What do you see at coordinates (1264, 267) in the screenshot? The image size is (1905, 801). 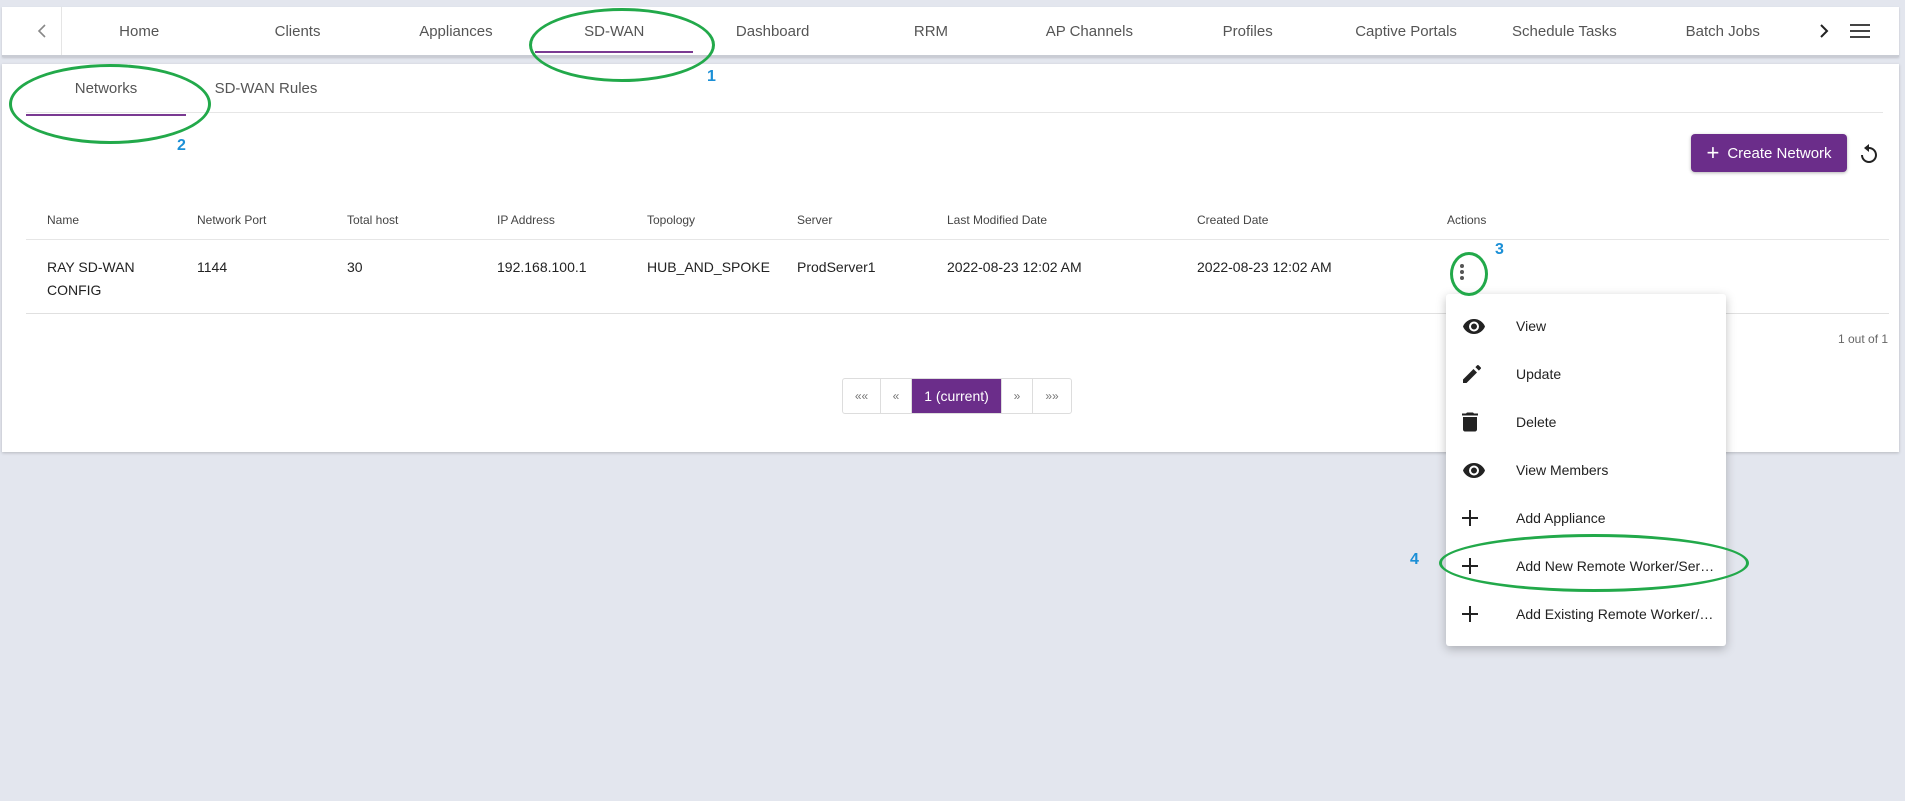 I see `cell-created: 2022-08-23 12:02 AM` at bounding box center [1264, 267].